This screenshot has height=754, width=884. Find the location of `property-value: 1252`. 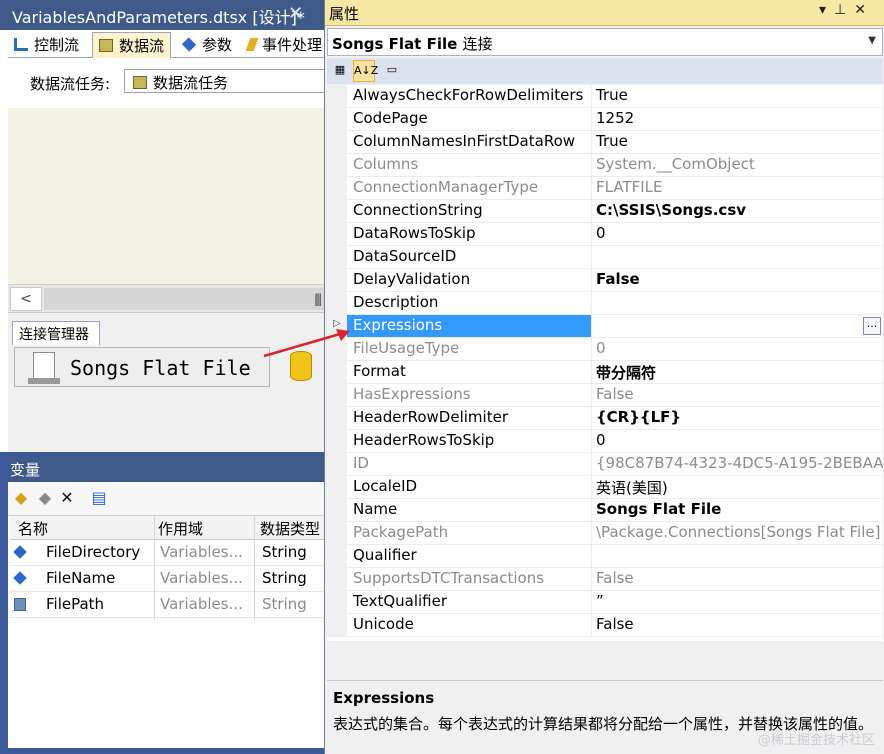

property-value: 1252 is located at coordinates (737, 119).